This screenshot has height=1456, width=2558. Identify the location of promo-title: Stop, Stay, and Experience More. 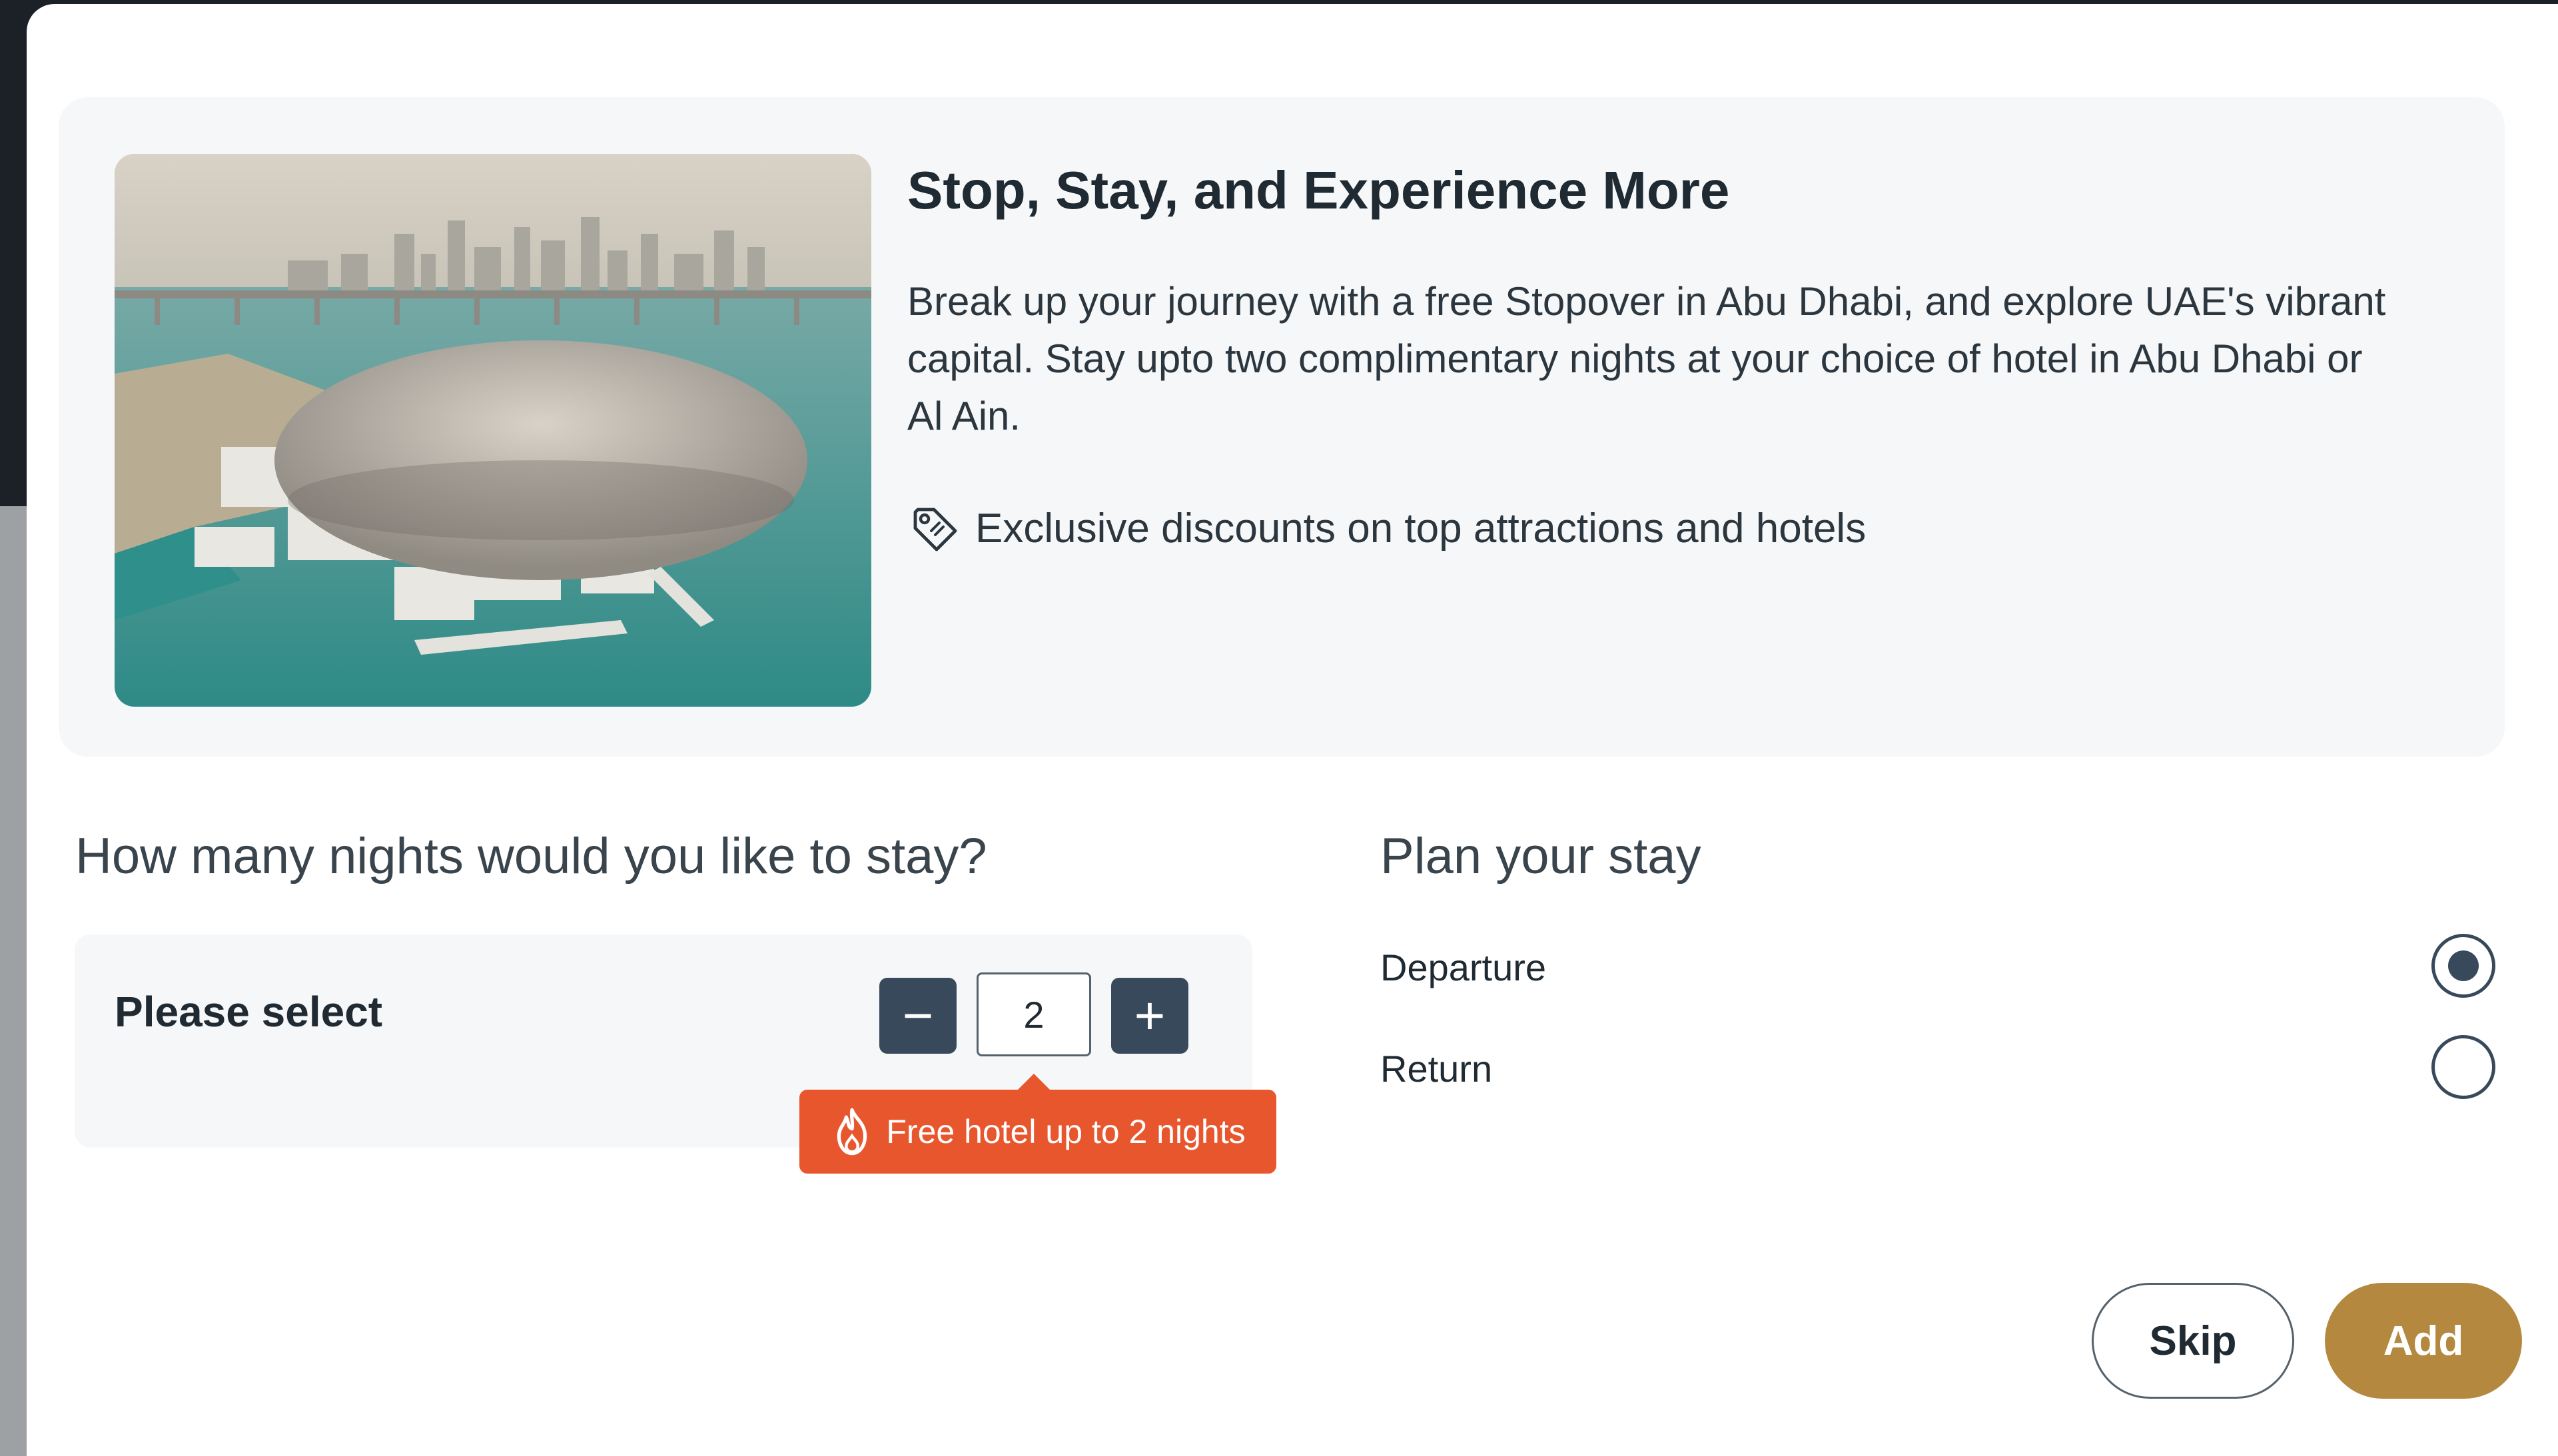
(1318, 190).